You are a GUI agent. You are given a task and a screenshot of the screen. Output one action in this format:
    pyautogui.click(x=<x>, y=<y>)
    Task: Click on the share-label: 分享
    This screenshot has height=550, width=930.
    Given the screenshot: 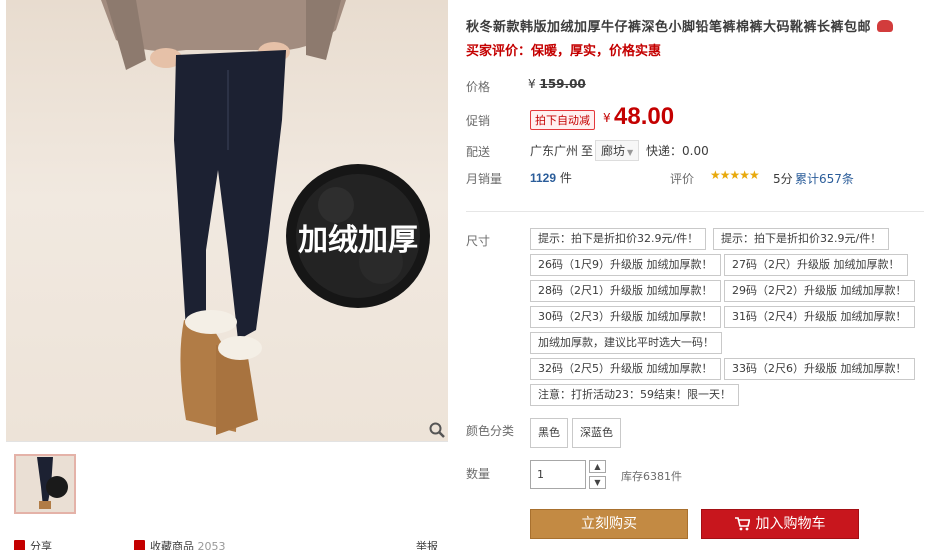 What is the action you would take?
    pyautogui.click(x=41, y=545)
    